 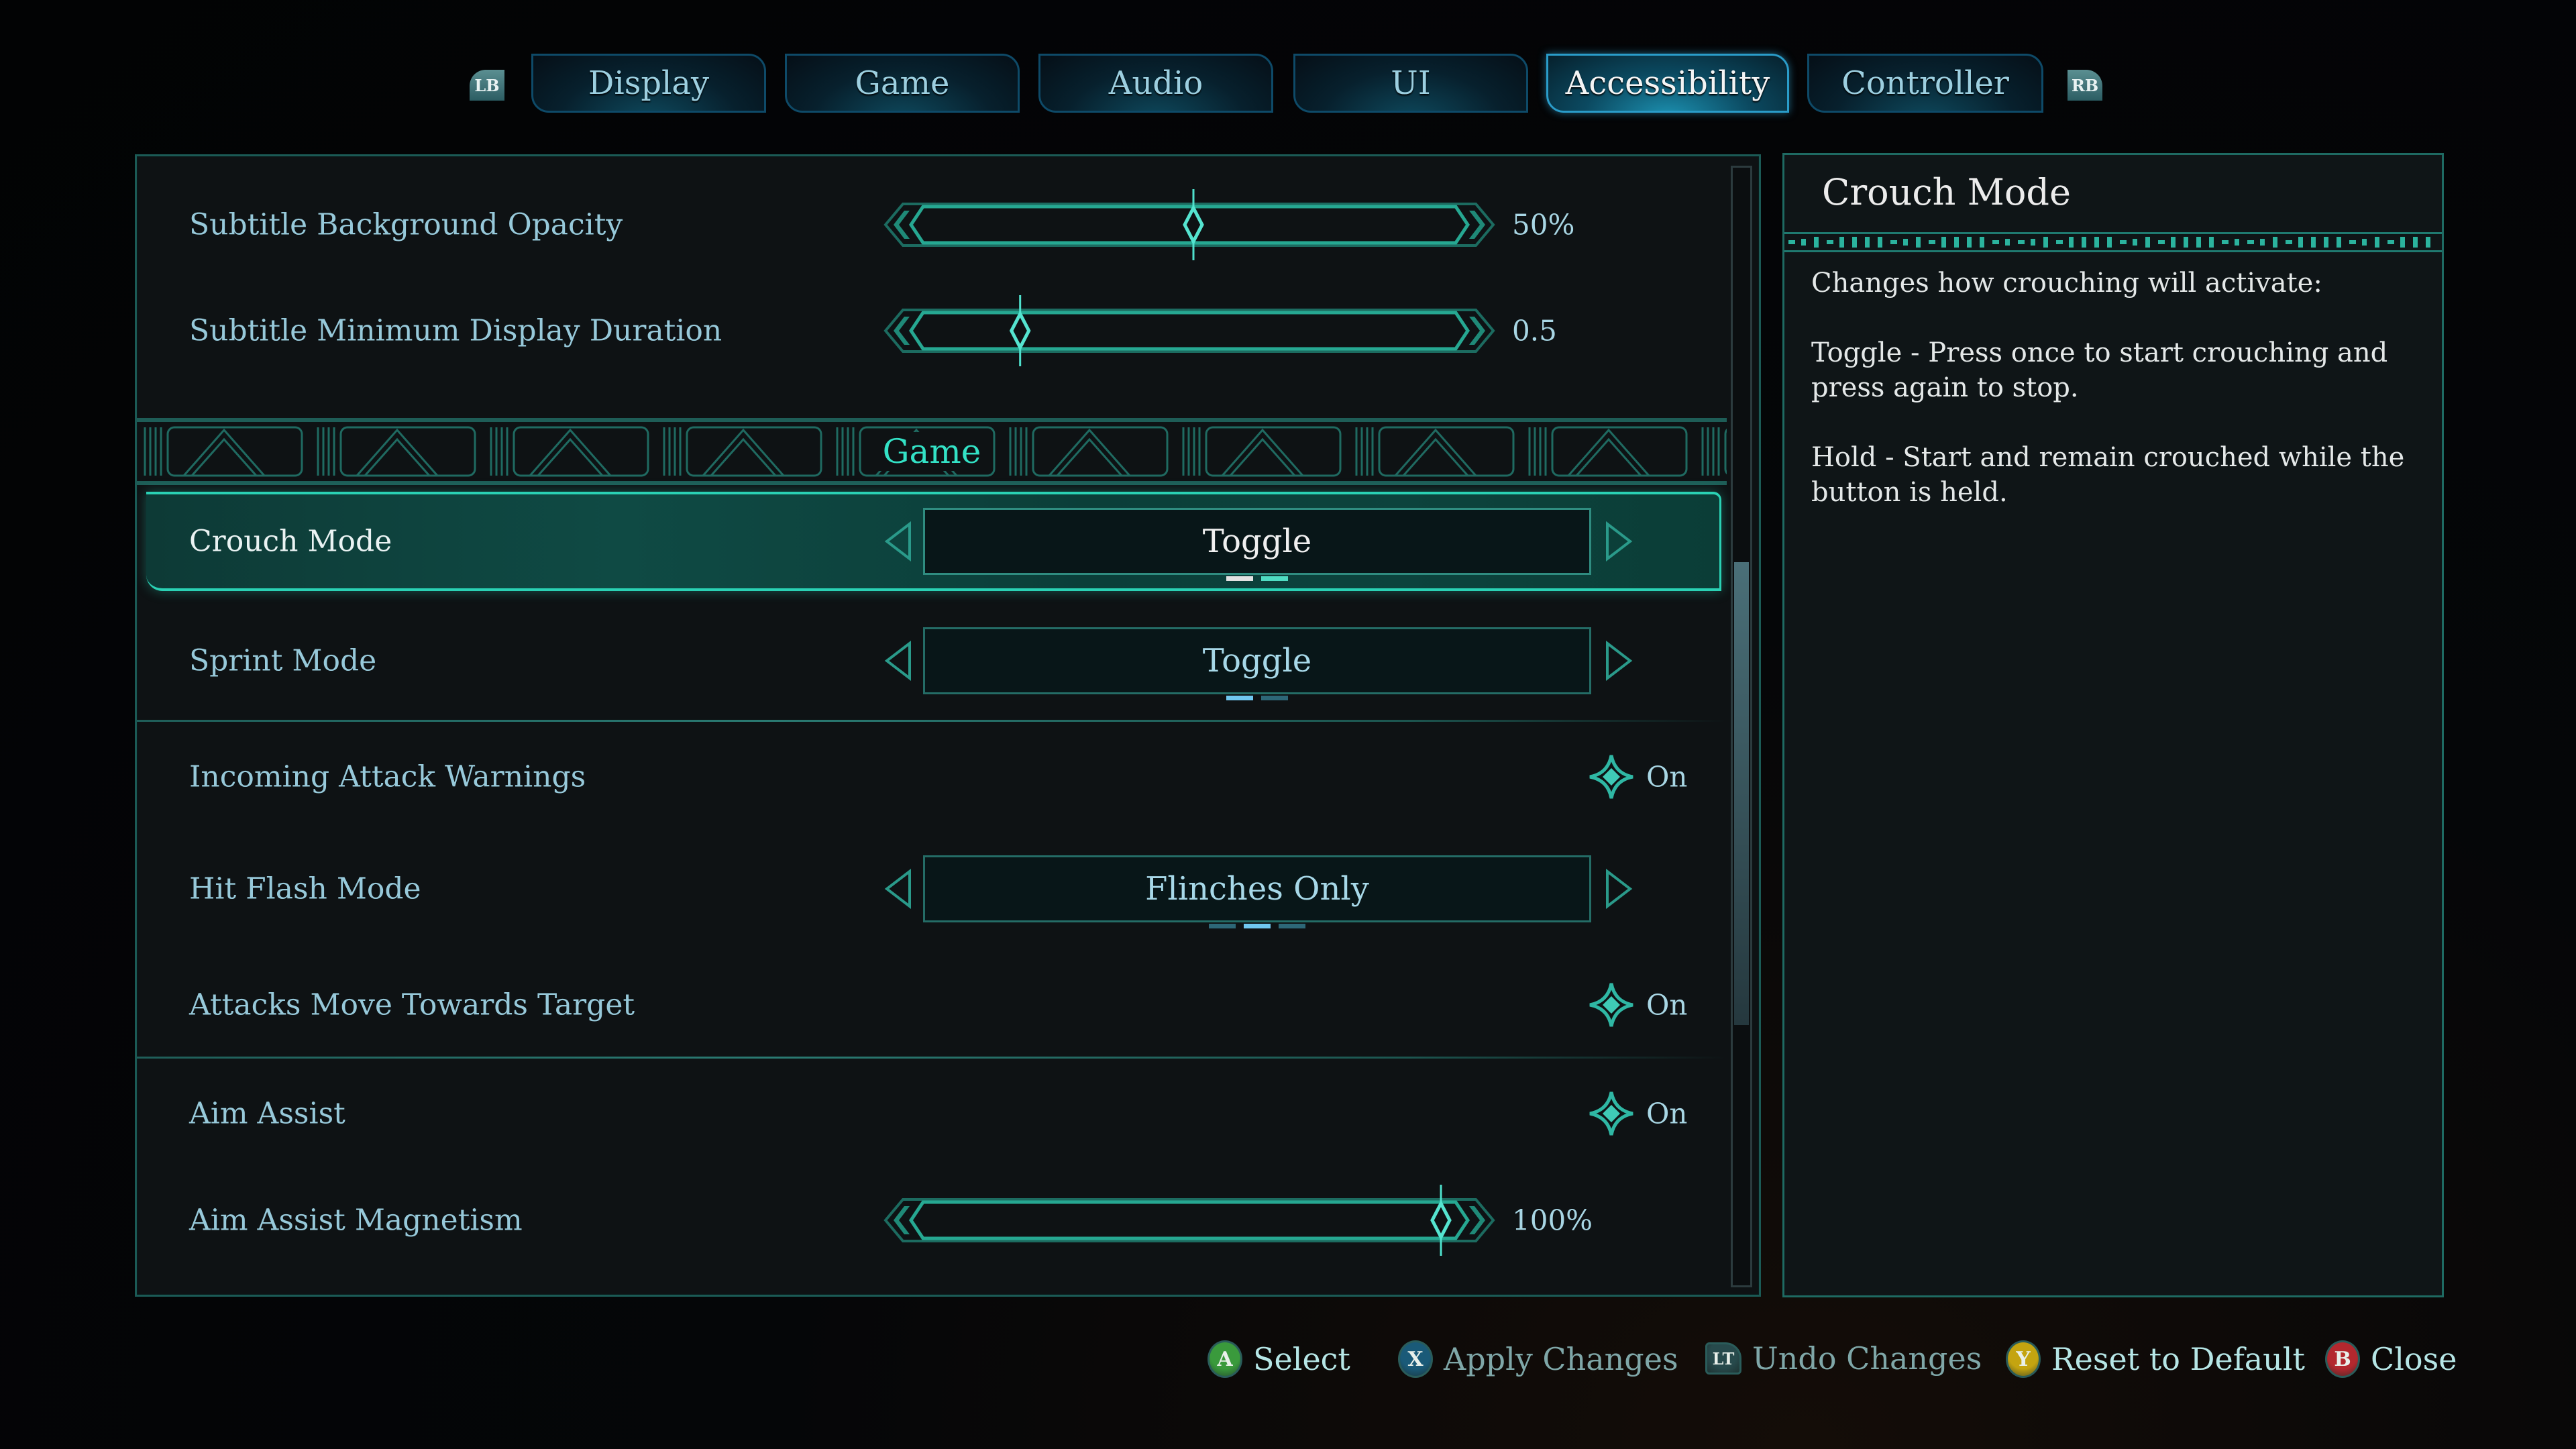 I want to click on slider-value: 0.5, so click(x=1534, y=330).